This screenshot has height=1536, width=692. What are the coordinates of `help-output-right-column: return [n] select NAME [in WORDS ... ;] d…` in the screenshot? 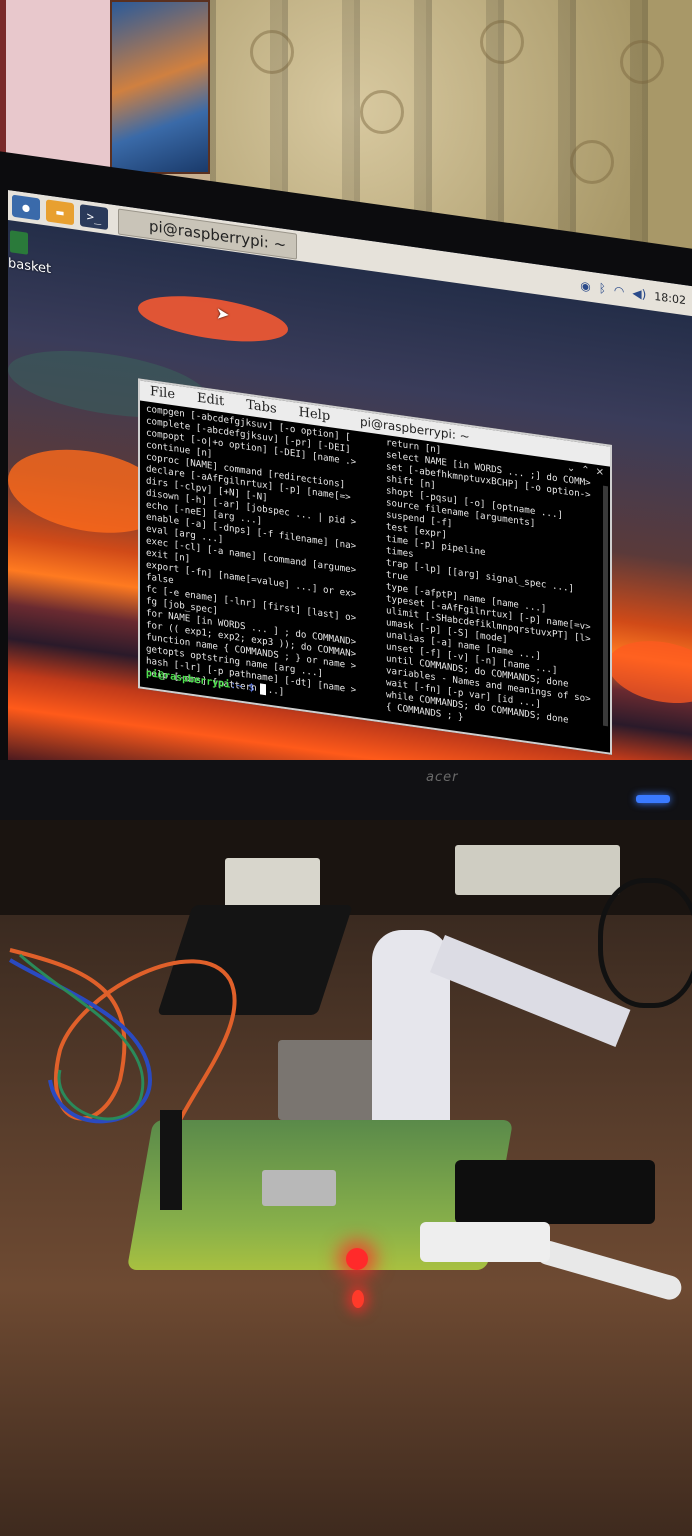 It's located at (488, 589).